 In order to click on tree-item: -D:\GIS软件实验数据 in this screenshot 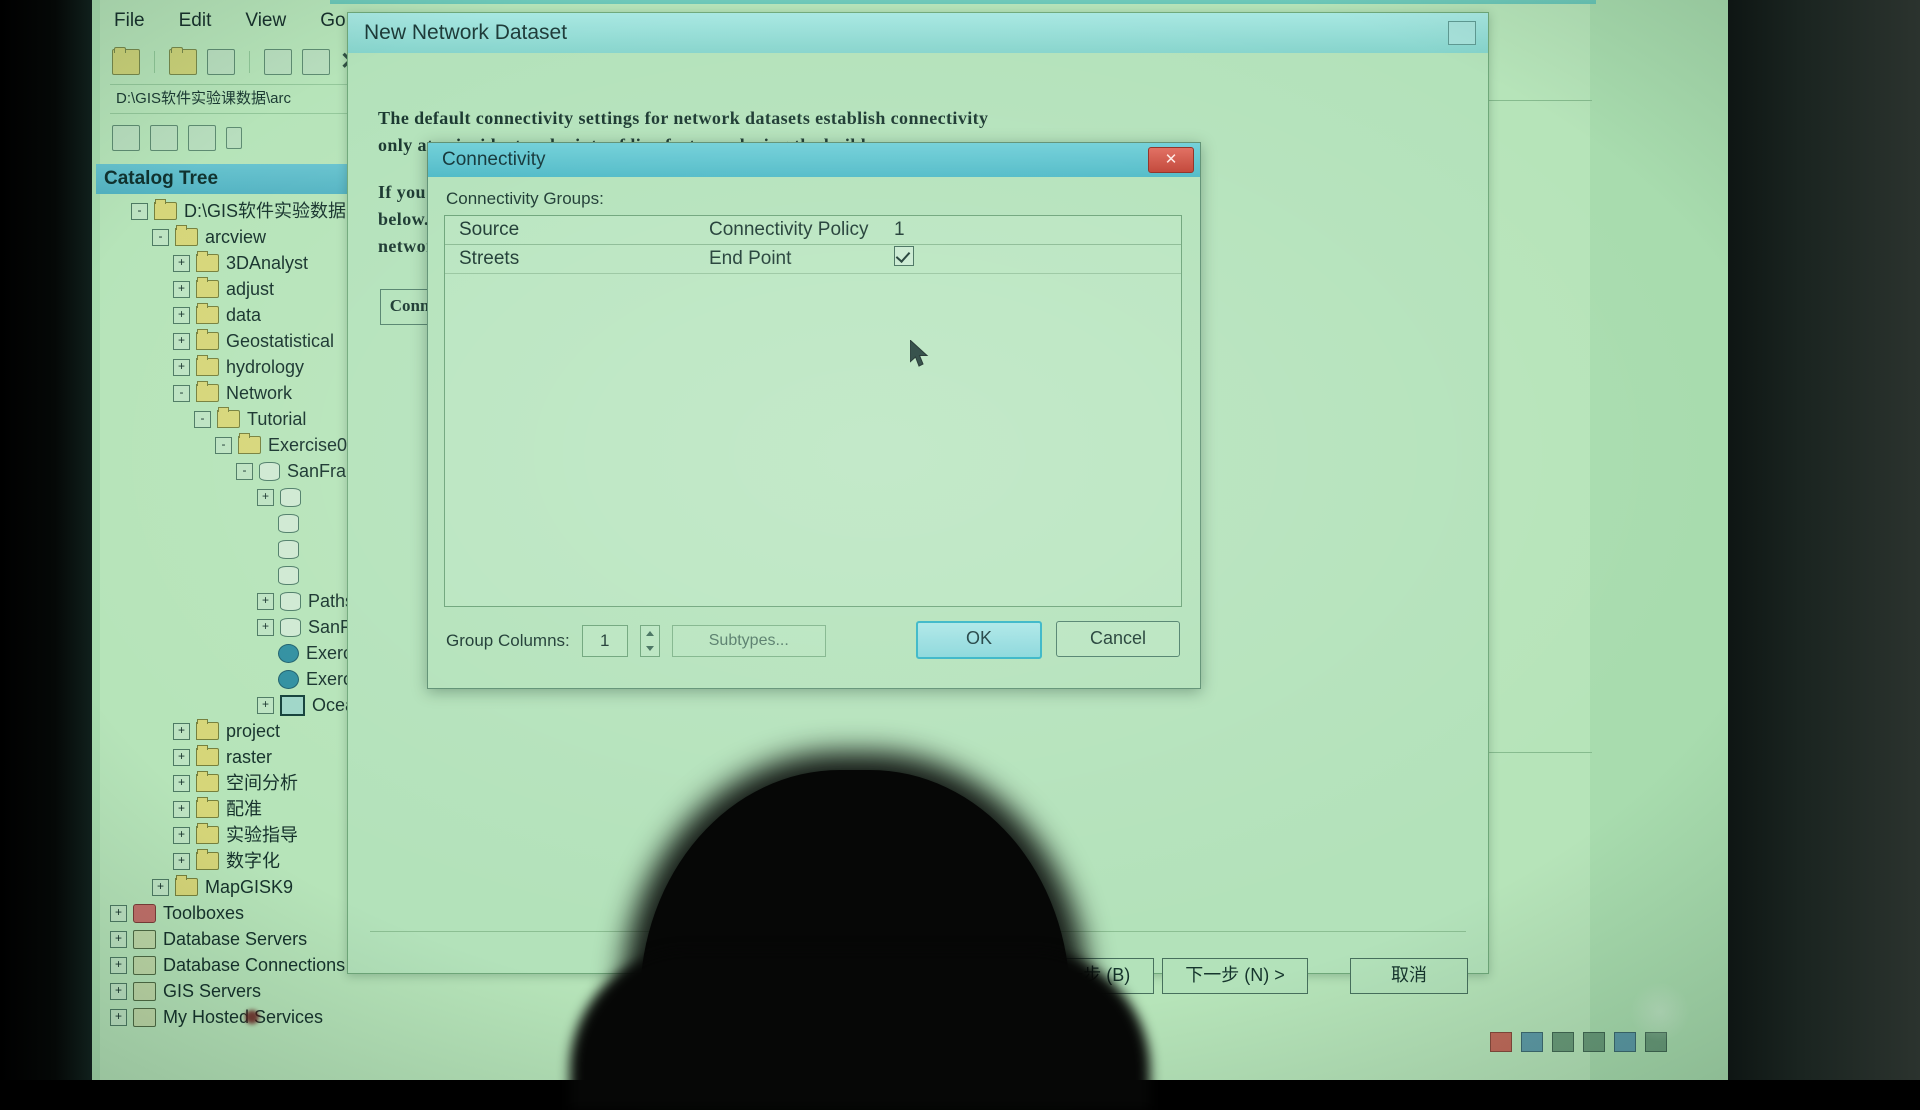, I will do `click(228, 211)`.